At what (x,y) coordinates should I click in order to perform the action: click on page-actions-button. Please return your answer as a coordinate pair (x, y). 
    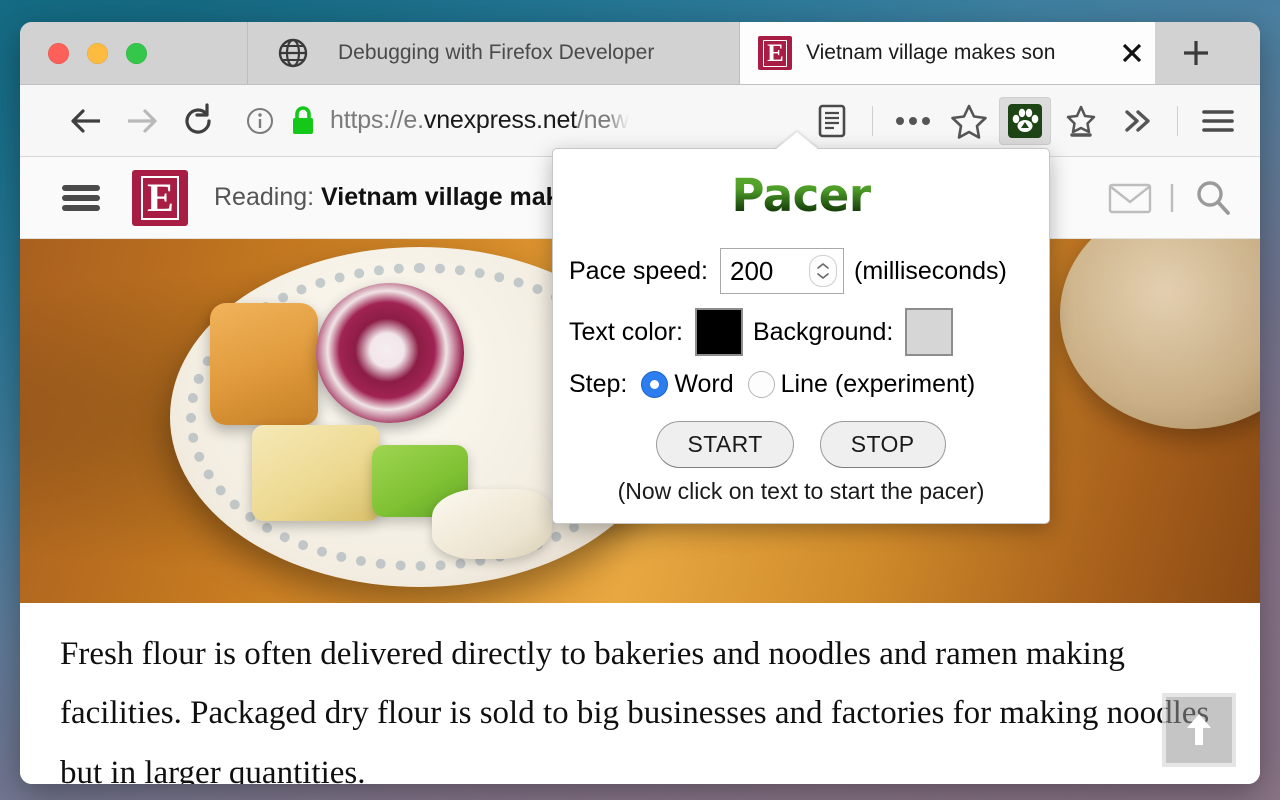
    Looking at the image, I should click on (913, 121).